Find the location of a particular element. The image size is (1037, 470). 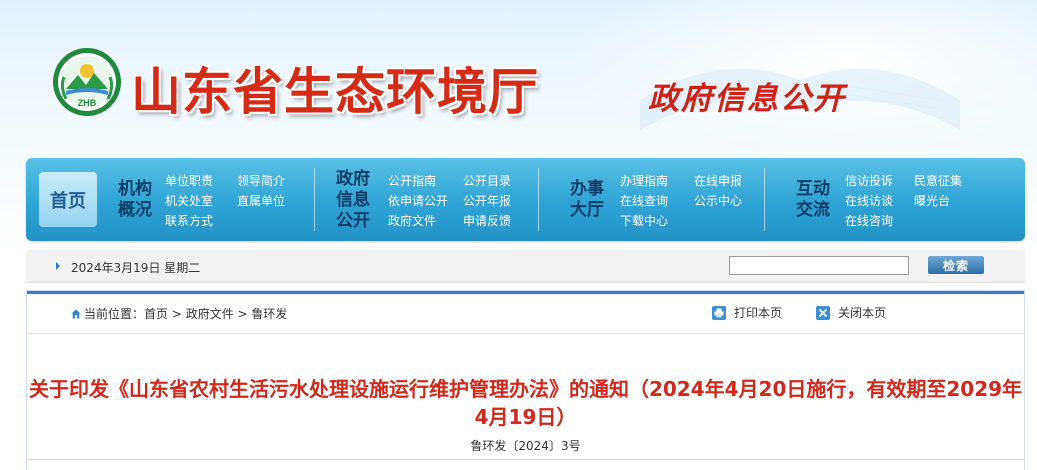

close-page-label: 关闭本页 is located at coordinates (862, 313).